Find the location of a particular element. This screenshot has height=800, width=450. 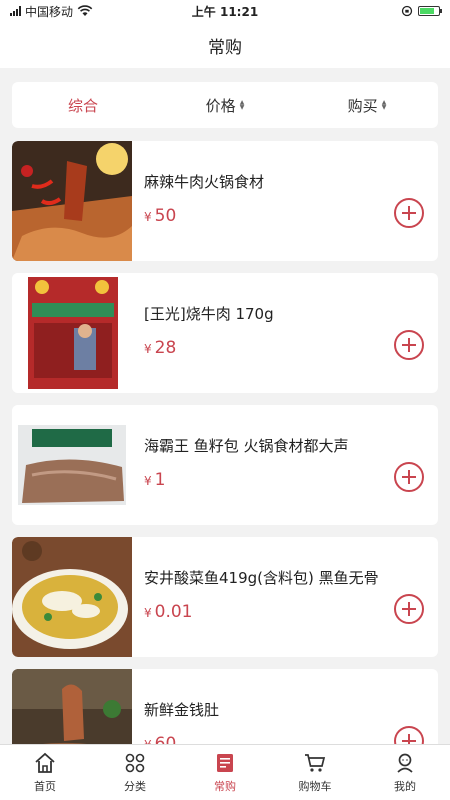

tab-frequent-label: 常购 is located at coordinates (225, 786).